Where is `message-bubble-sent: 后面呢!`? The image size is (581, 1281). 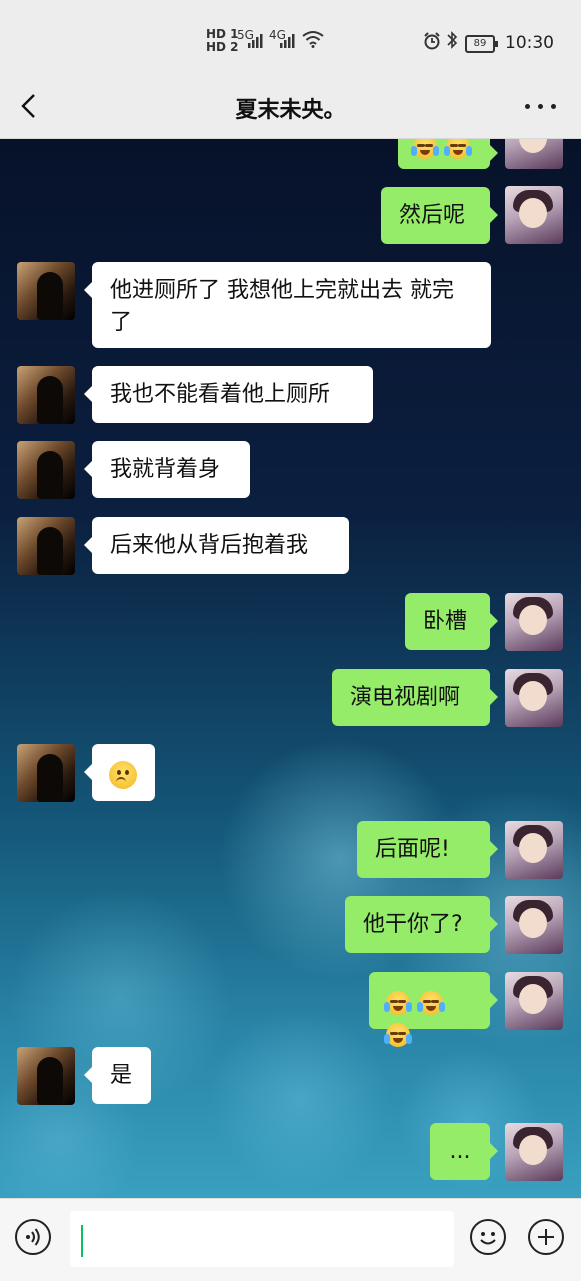 message-bubble-sent: 后面呢! is located at coordinates (427, 849).